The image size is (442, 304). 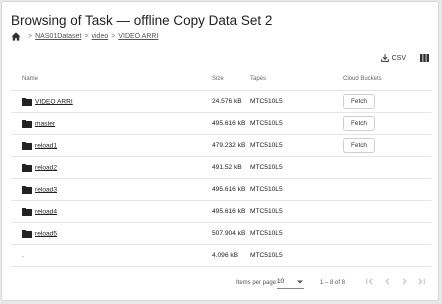 I want to click on cell-name: reload5, so click(x=111, y=233).